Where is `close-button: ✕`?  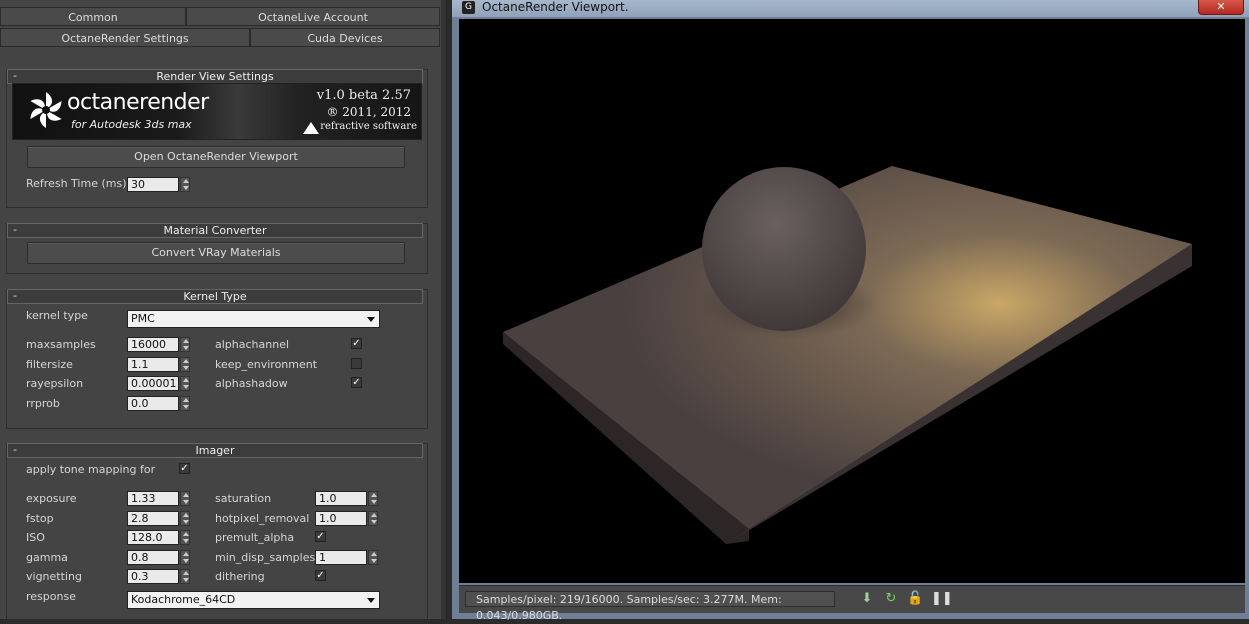 close-button: ✕ is located at coordinates (1221, 7).